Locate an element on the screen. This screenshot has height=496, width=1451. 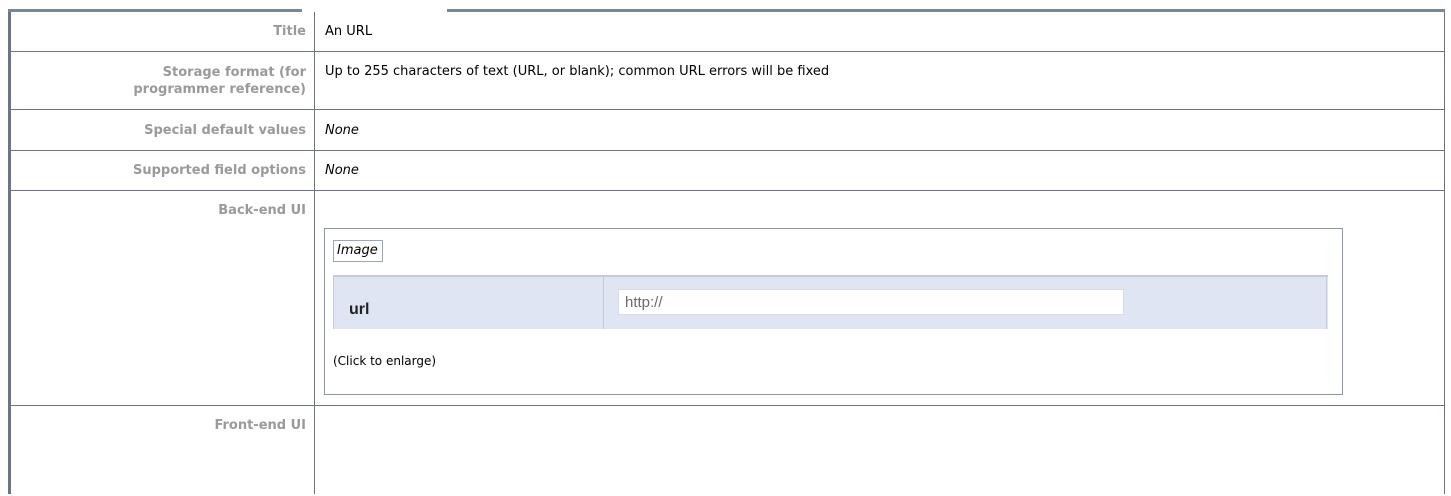
field-options-label: Supported field options is located at coordinates (163, 170).